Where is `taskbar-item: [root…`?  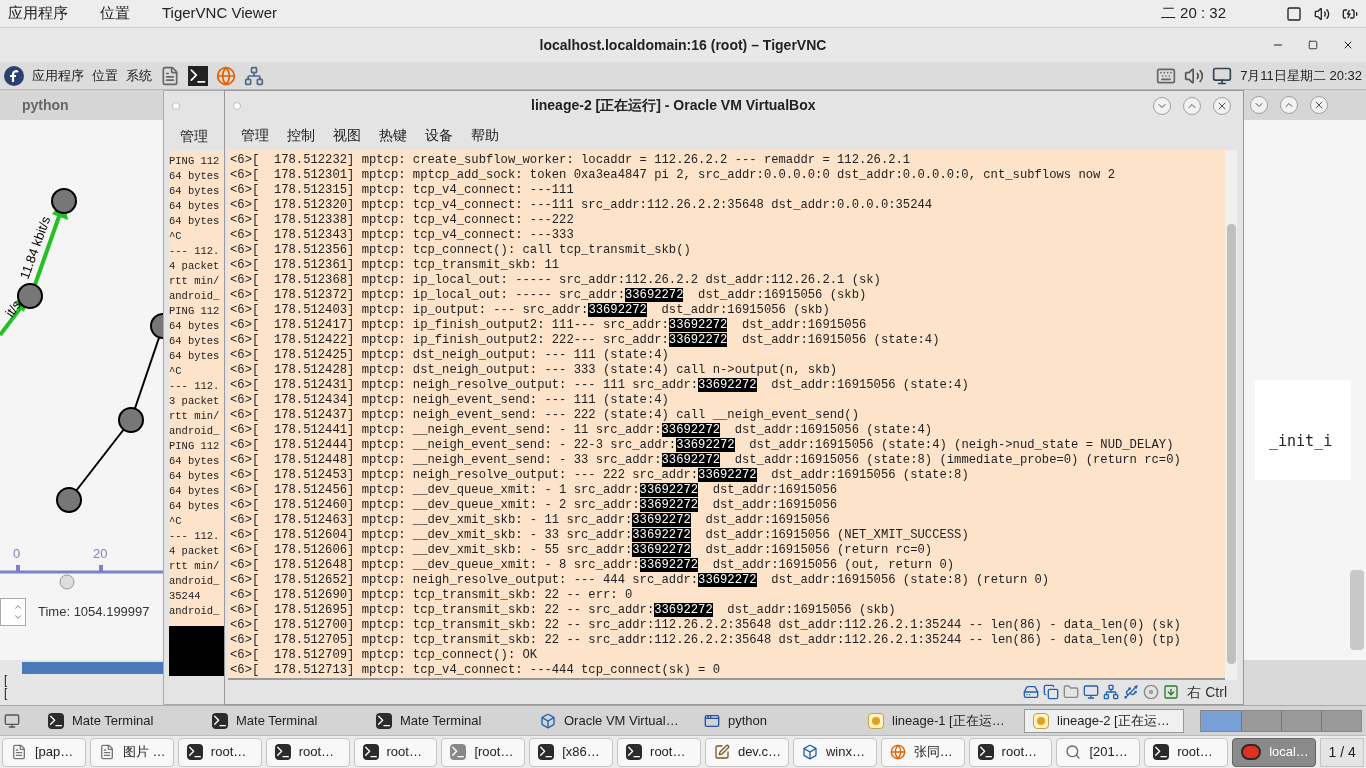
taskbar-item: [root… is located at coordinates (483, 752).